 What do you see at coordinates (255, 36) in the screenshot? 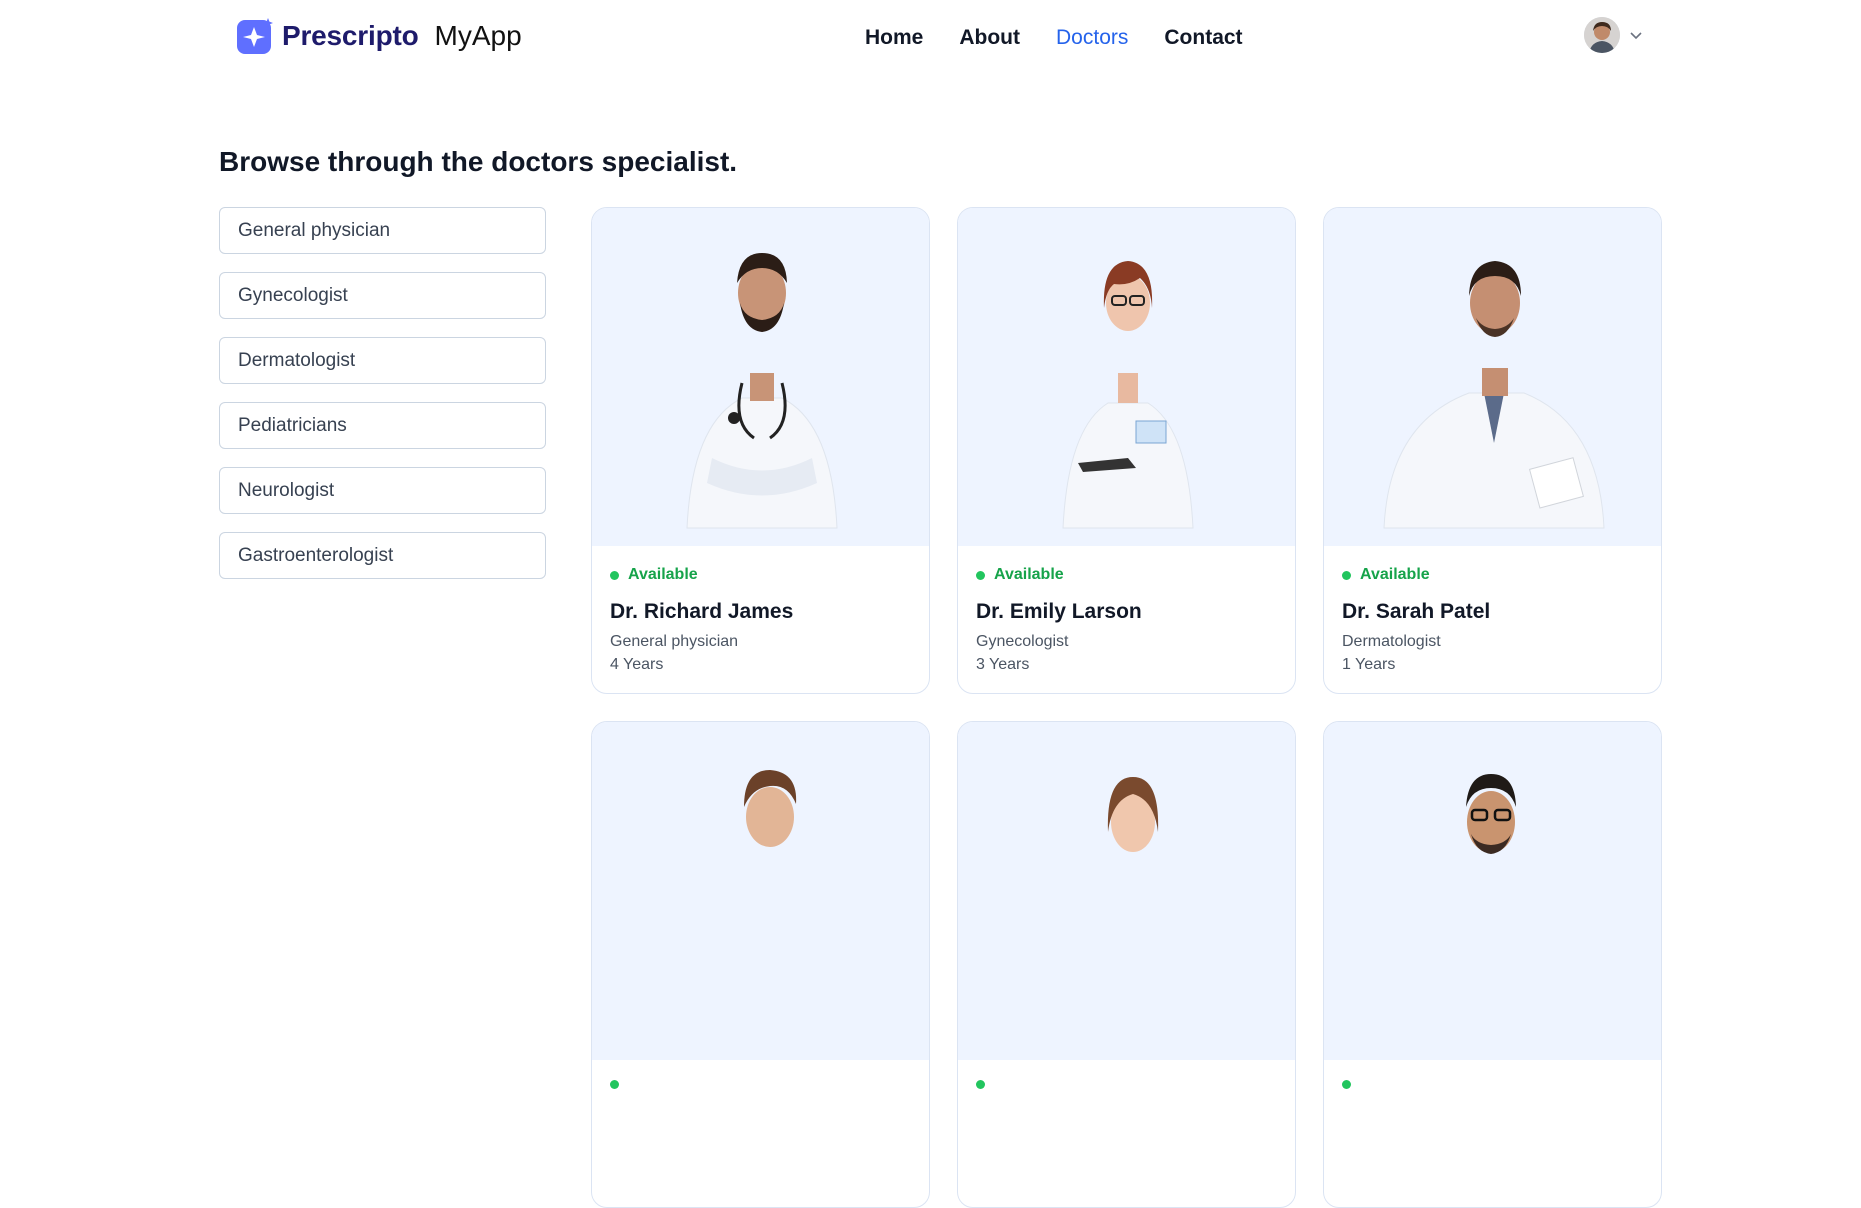
I see `prescripto-logo-icon` at bounding box center [255, 36].